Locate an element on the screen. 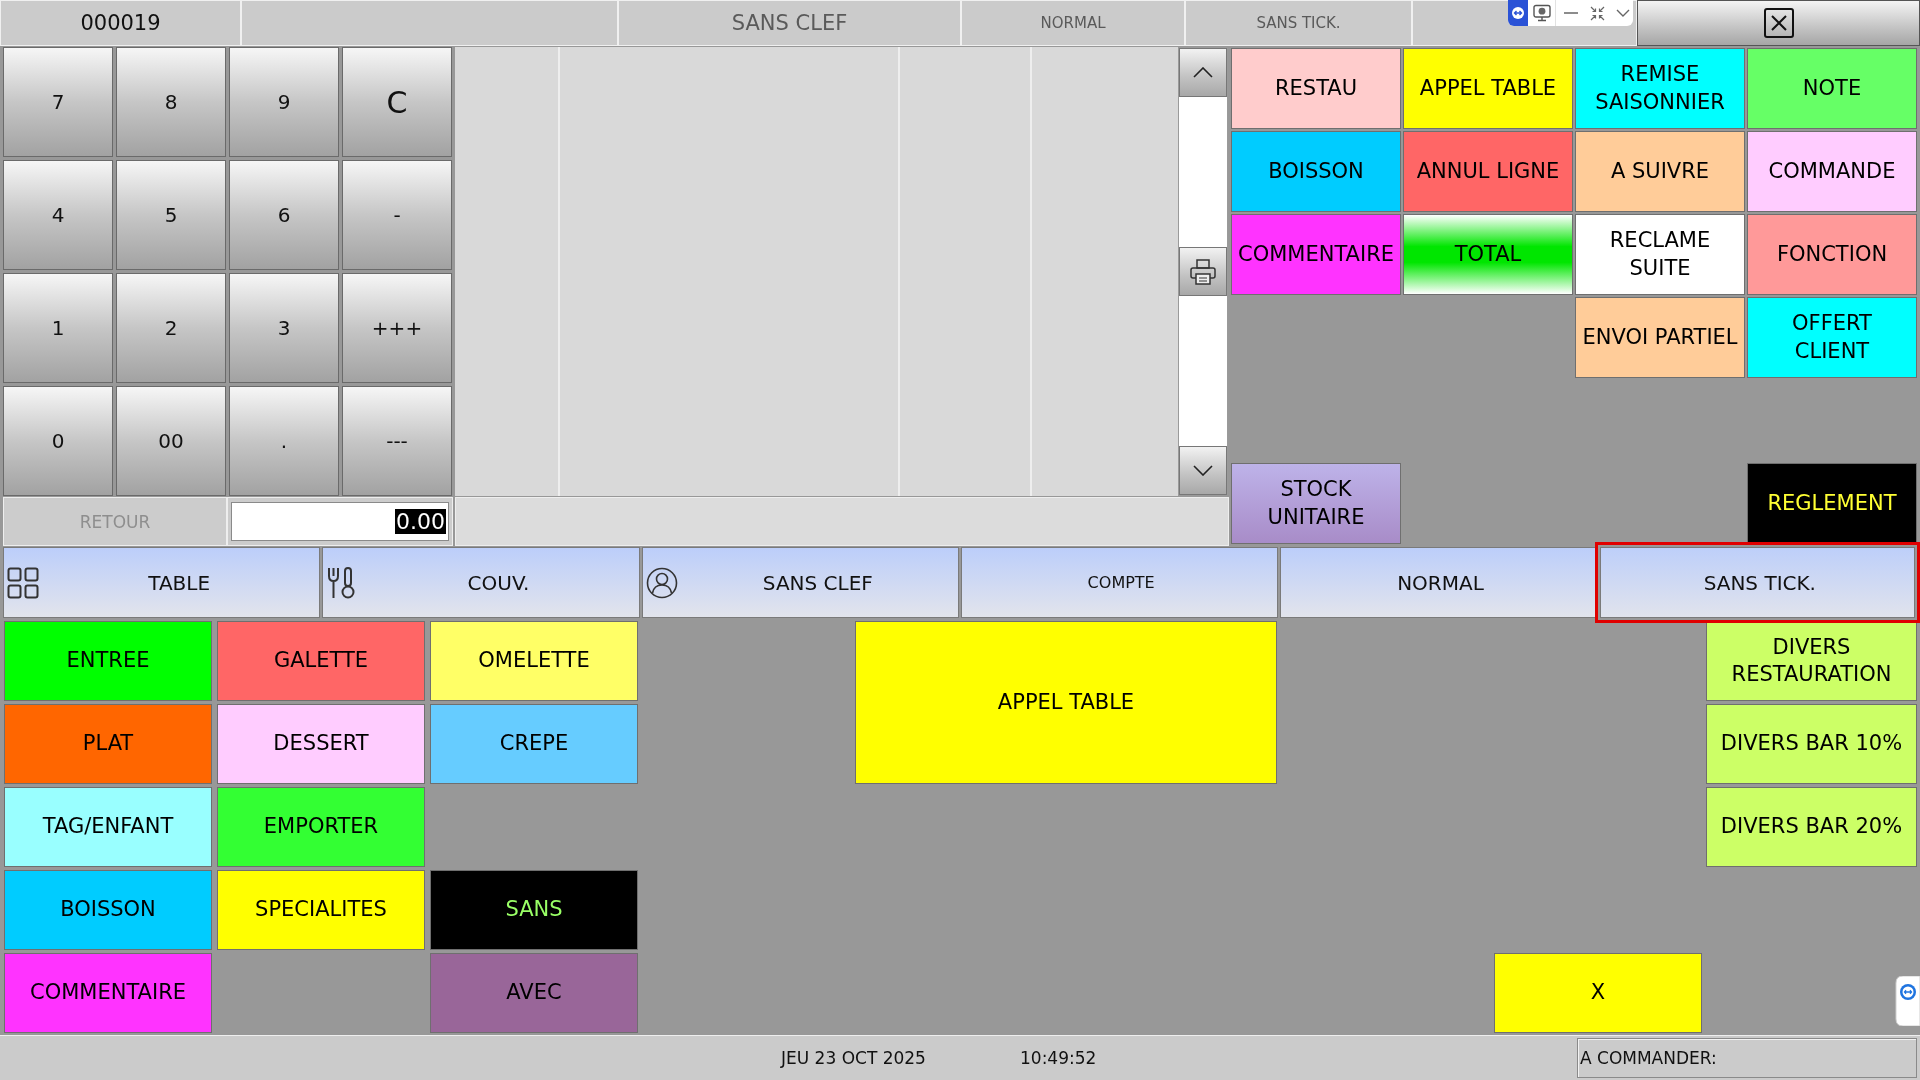 The width and height of the screenshot is (1920, 1080). keypad-key: 1 is located at coordinates (58, 328).